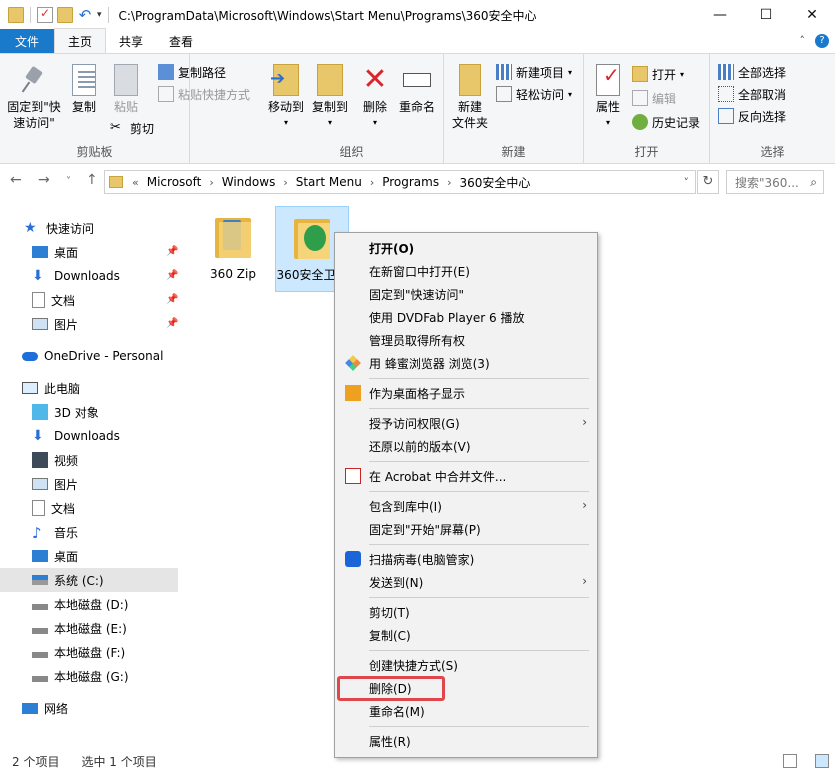 This screenshot has height=772, width=835. What do you see at coordinates (99, 15) in the screenshot?
I see `chevron-down-icon: ▾` at bounding box center [99, 15].